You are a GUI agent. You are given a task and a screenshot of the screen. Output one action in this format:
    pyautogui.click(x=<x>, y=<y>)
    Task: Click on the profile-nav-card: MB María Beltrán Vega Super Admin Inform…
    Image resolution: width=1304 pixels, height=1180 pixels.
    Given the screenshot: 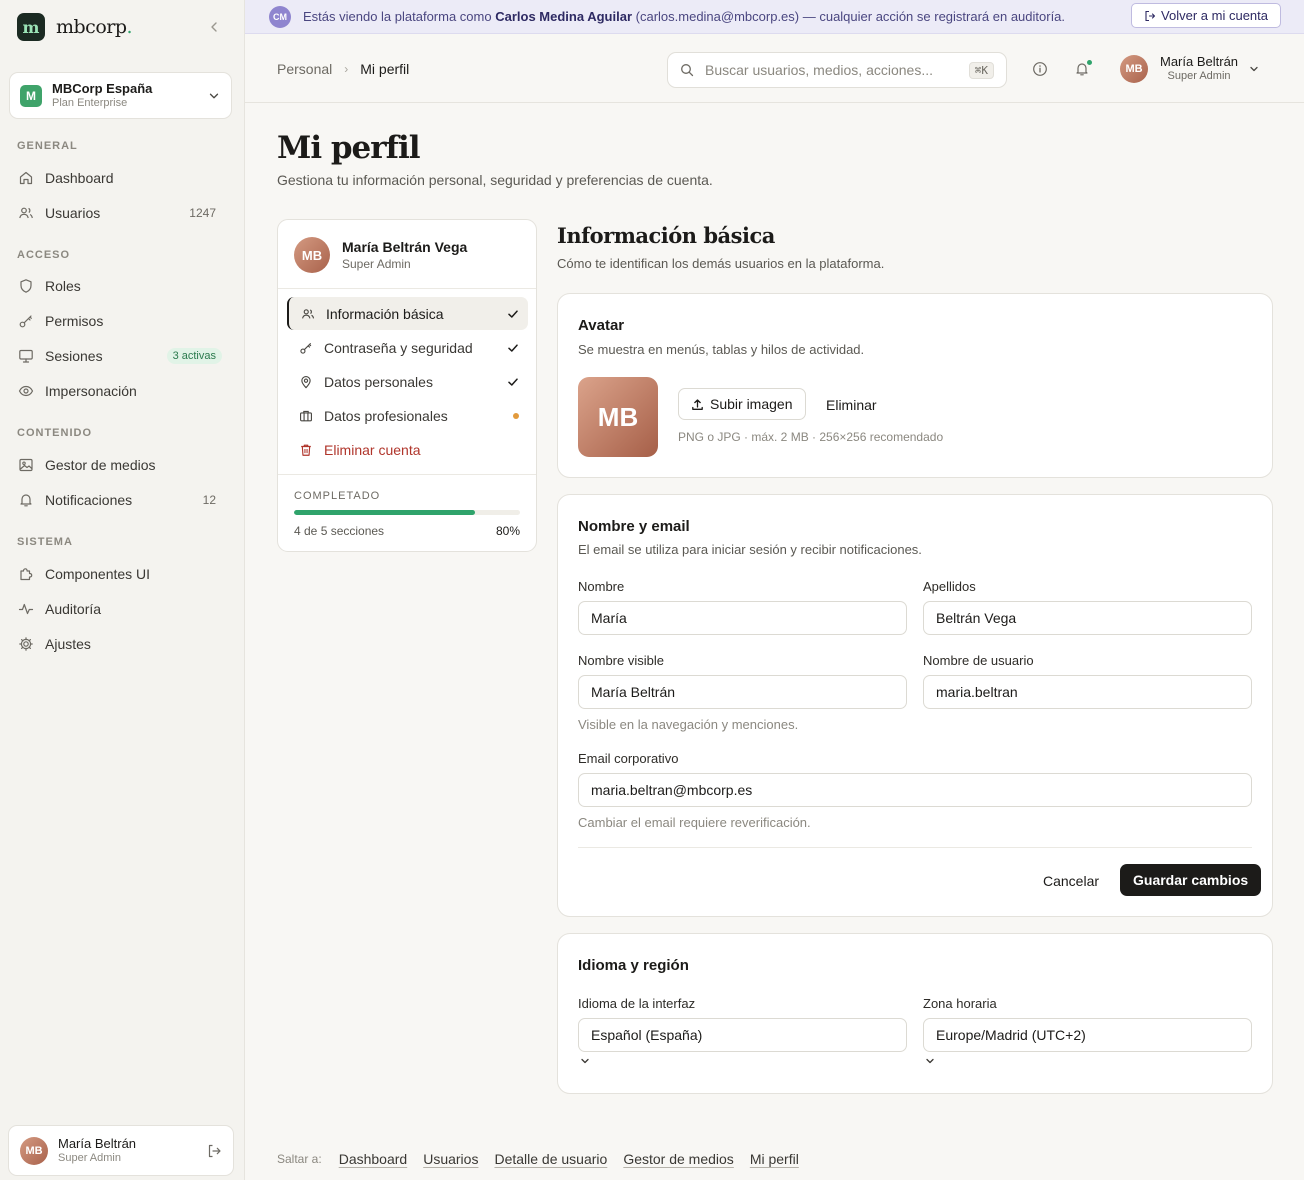 What is the action you would take?
    pyautogui.click(x=407, y=385)
    